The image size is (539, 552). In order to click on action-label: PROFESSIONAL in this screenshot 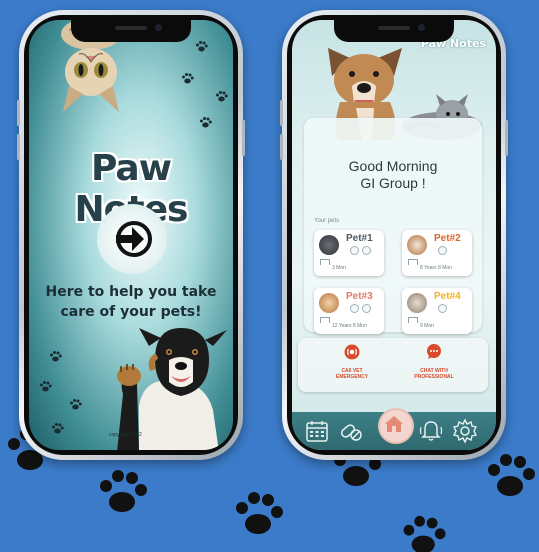, I will do `click(434, 377)`.